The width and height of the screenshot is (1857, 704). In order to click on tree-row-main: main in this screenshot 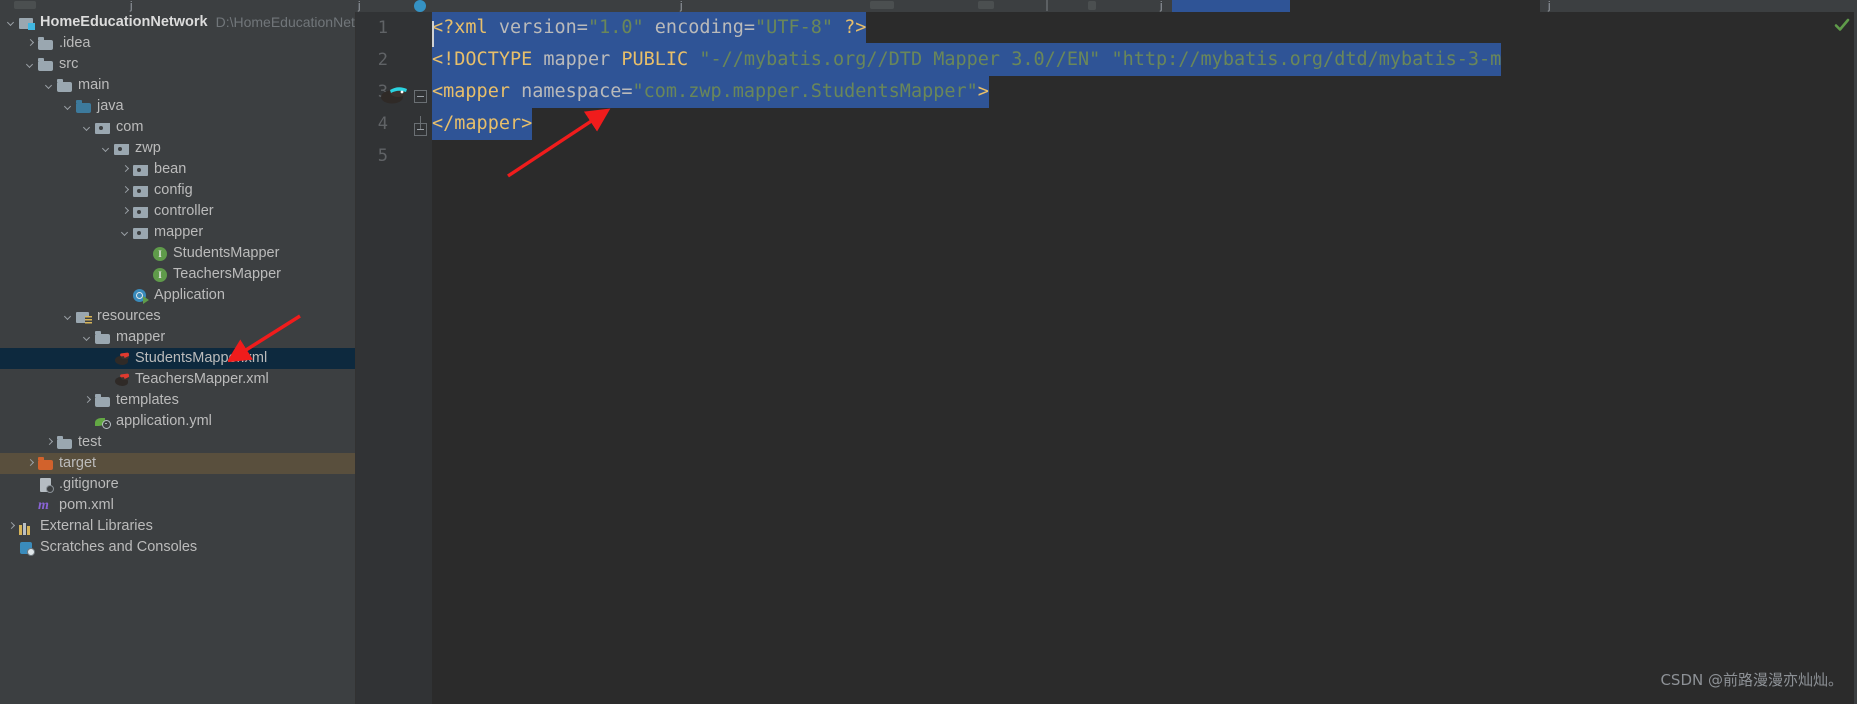, I will do `click(177, 85)`.